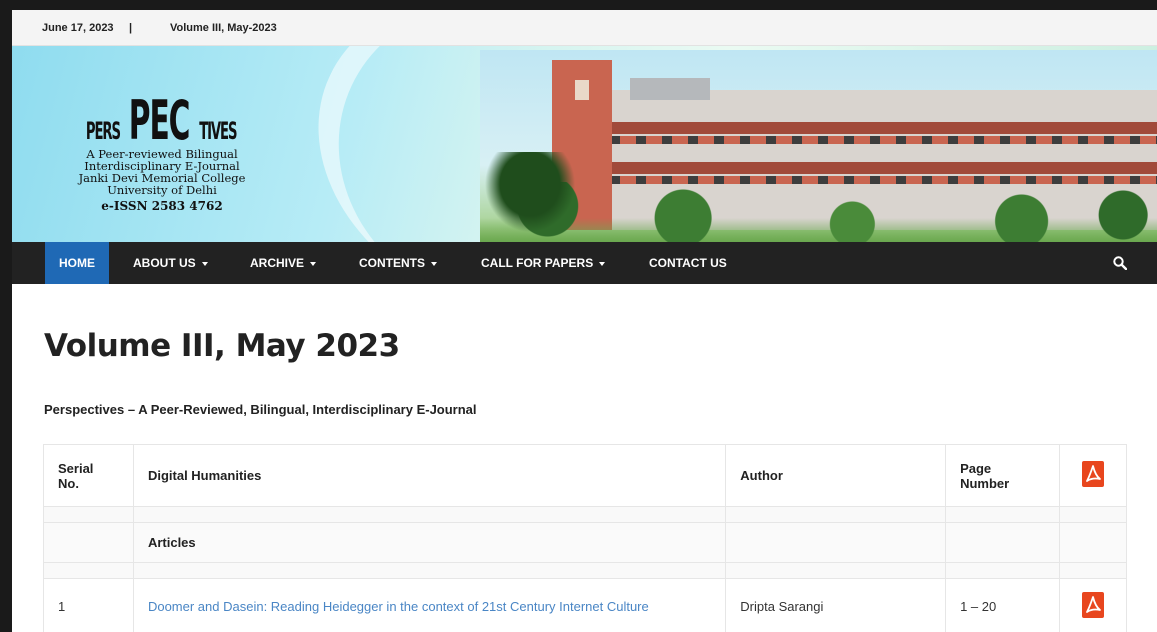 Image resolution: width=1157 pixels, height=632 pixels. I want to click on top-bar: June 17, 2023 | Volume III, May-2023, so click(584, 28).